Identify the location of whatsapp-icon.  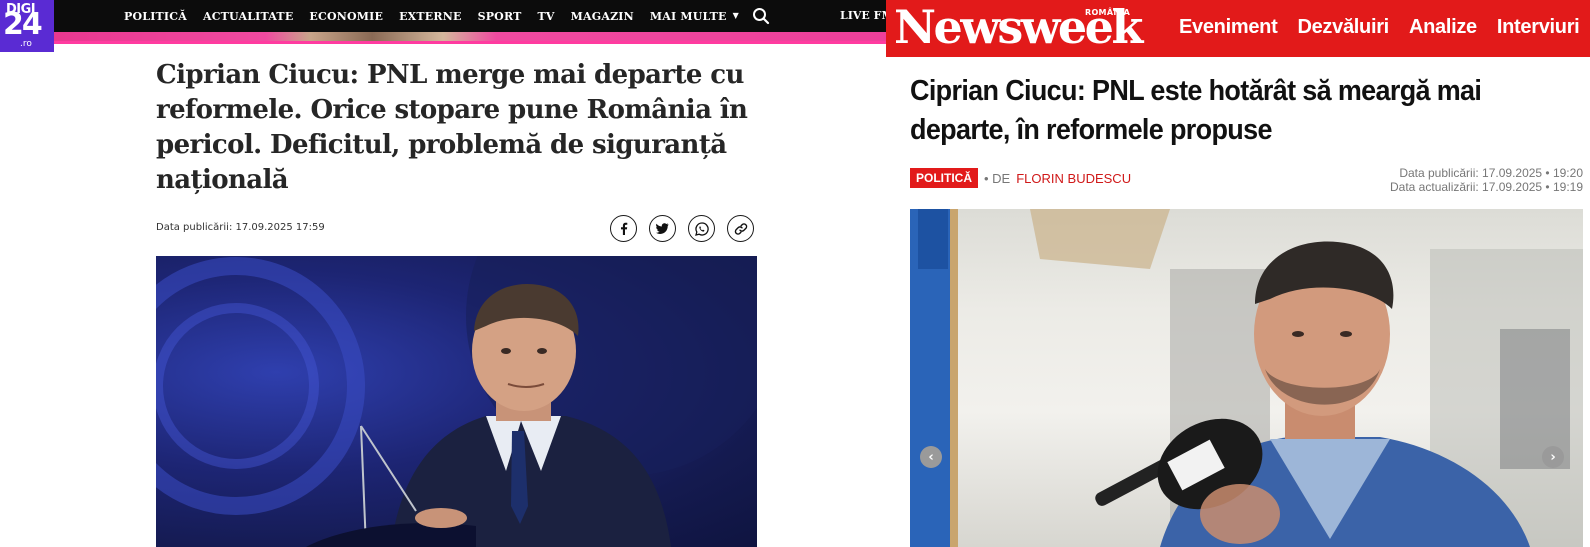
(701, 228).